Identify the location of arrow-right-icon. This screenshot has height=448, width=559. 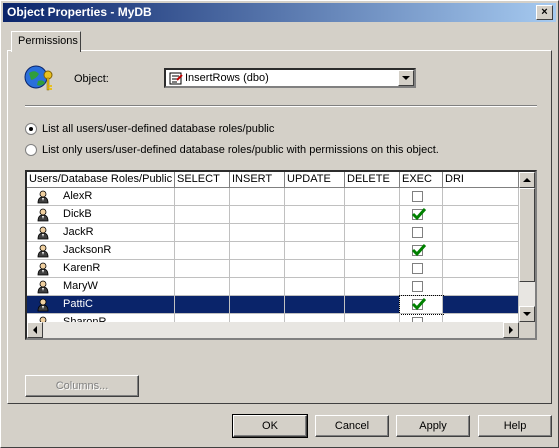
(511, 330).